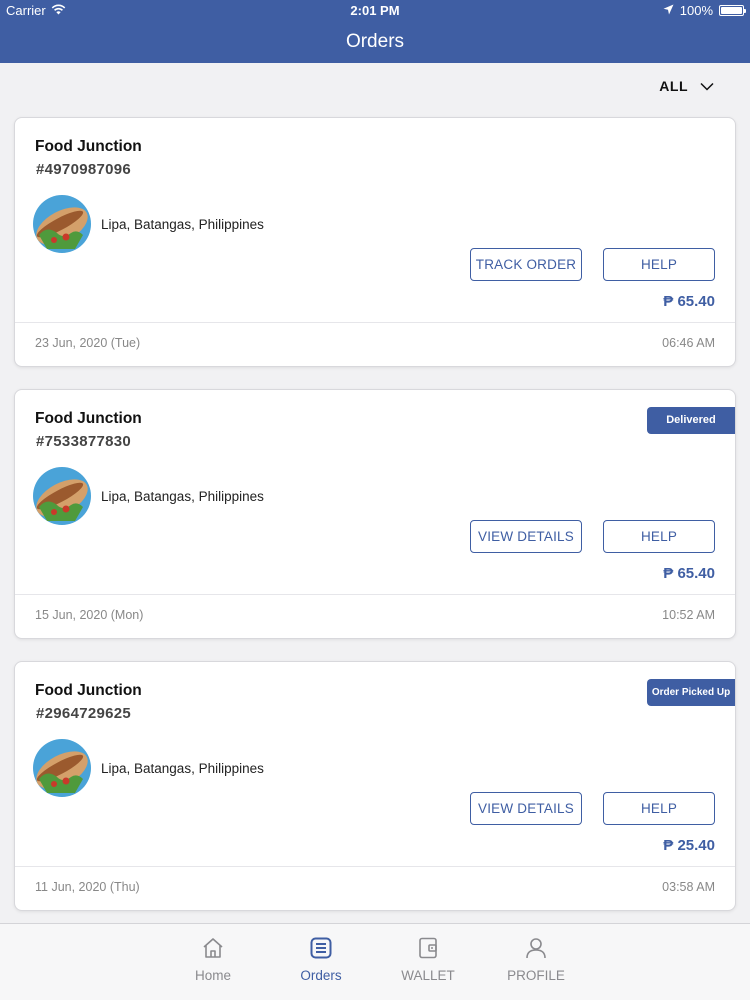  I want to click on order-filter-dropdown: ALL, so click(686, 86).